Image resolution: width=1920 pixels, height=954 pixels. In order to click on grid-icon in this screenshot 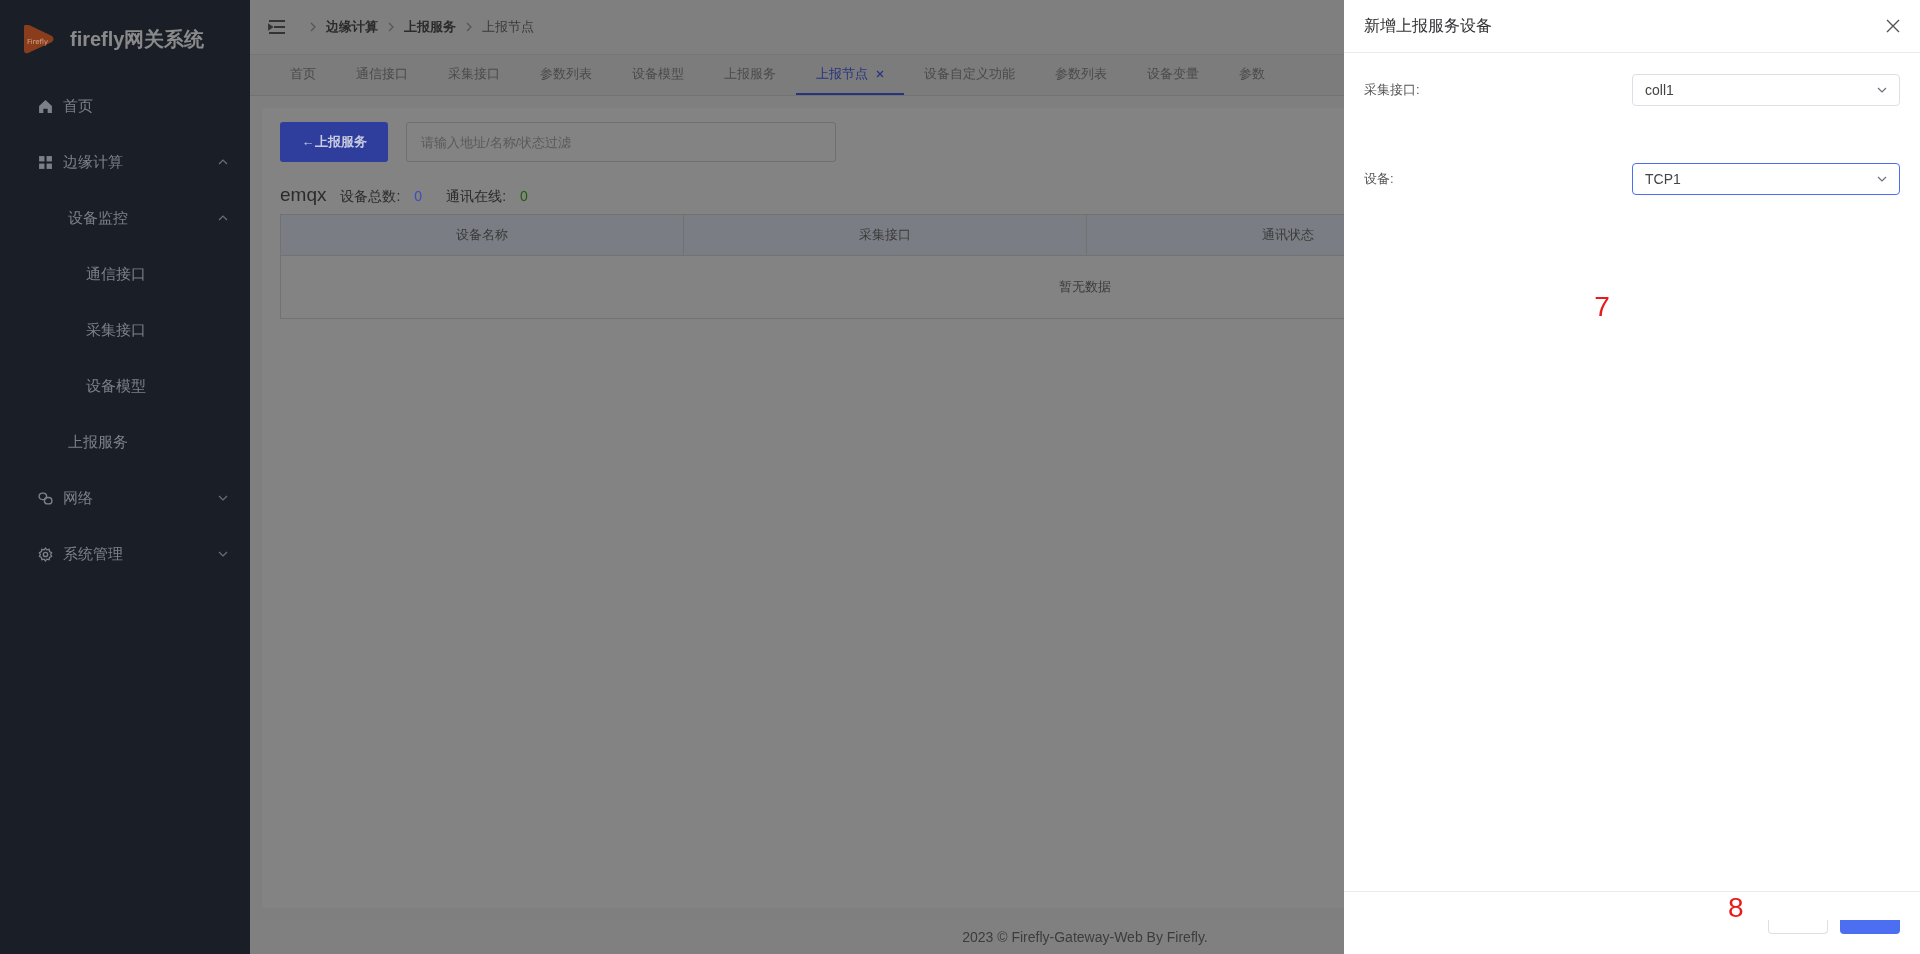, I will do `click(45, 162)`.